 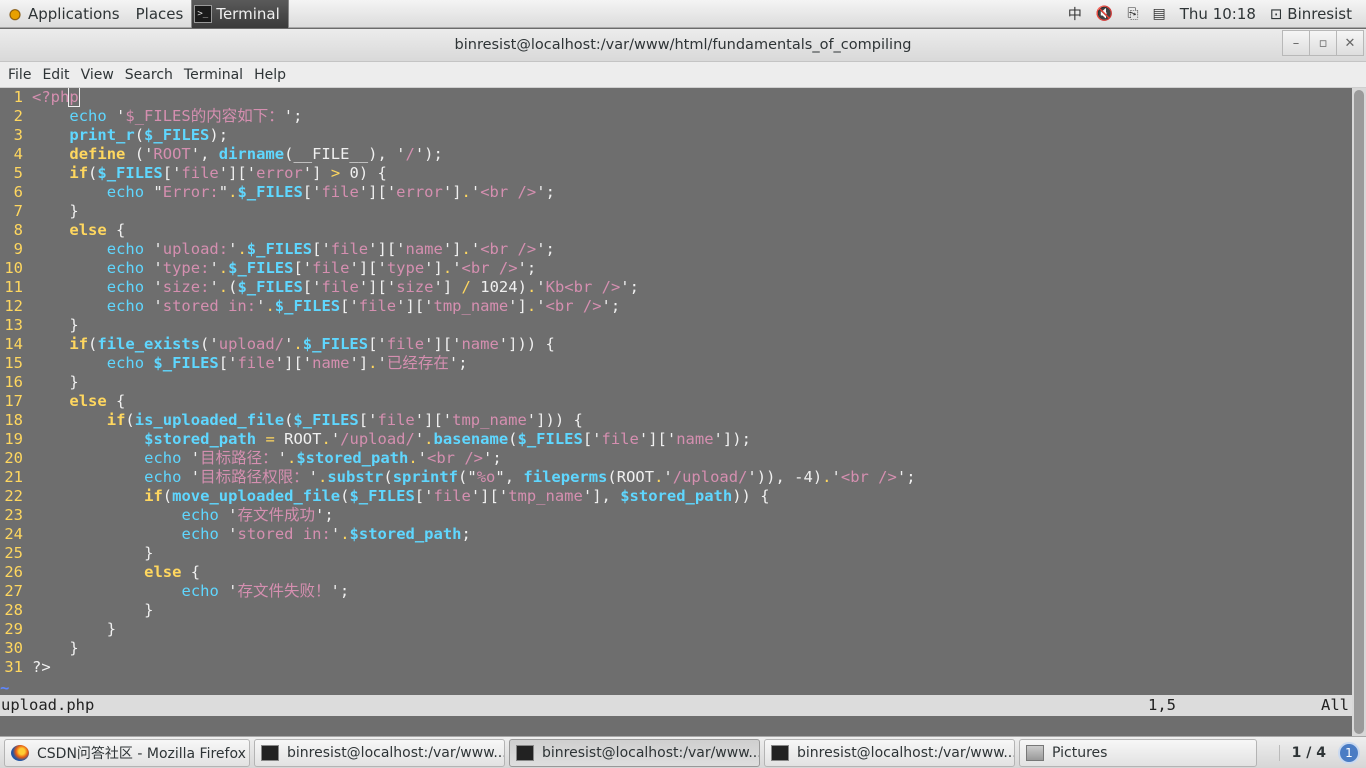 I want to click on applications-label: Applications, so click(x=74, y=13).